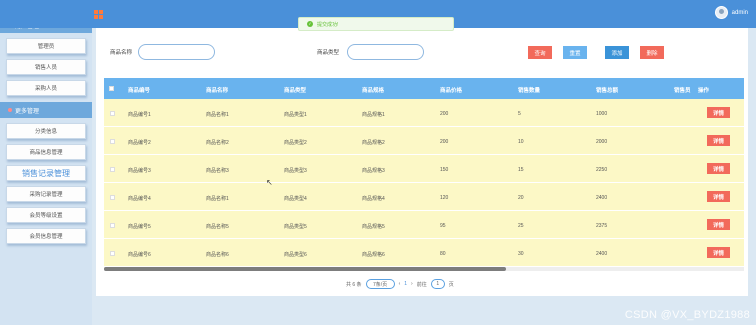 This screenshot has height=325, width=756. I want to click on table-cell: 10, so click(521, 142).